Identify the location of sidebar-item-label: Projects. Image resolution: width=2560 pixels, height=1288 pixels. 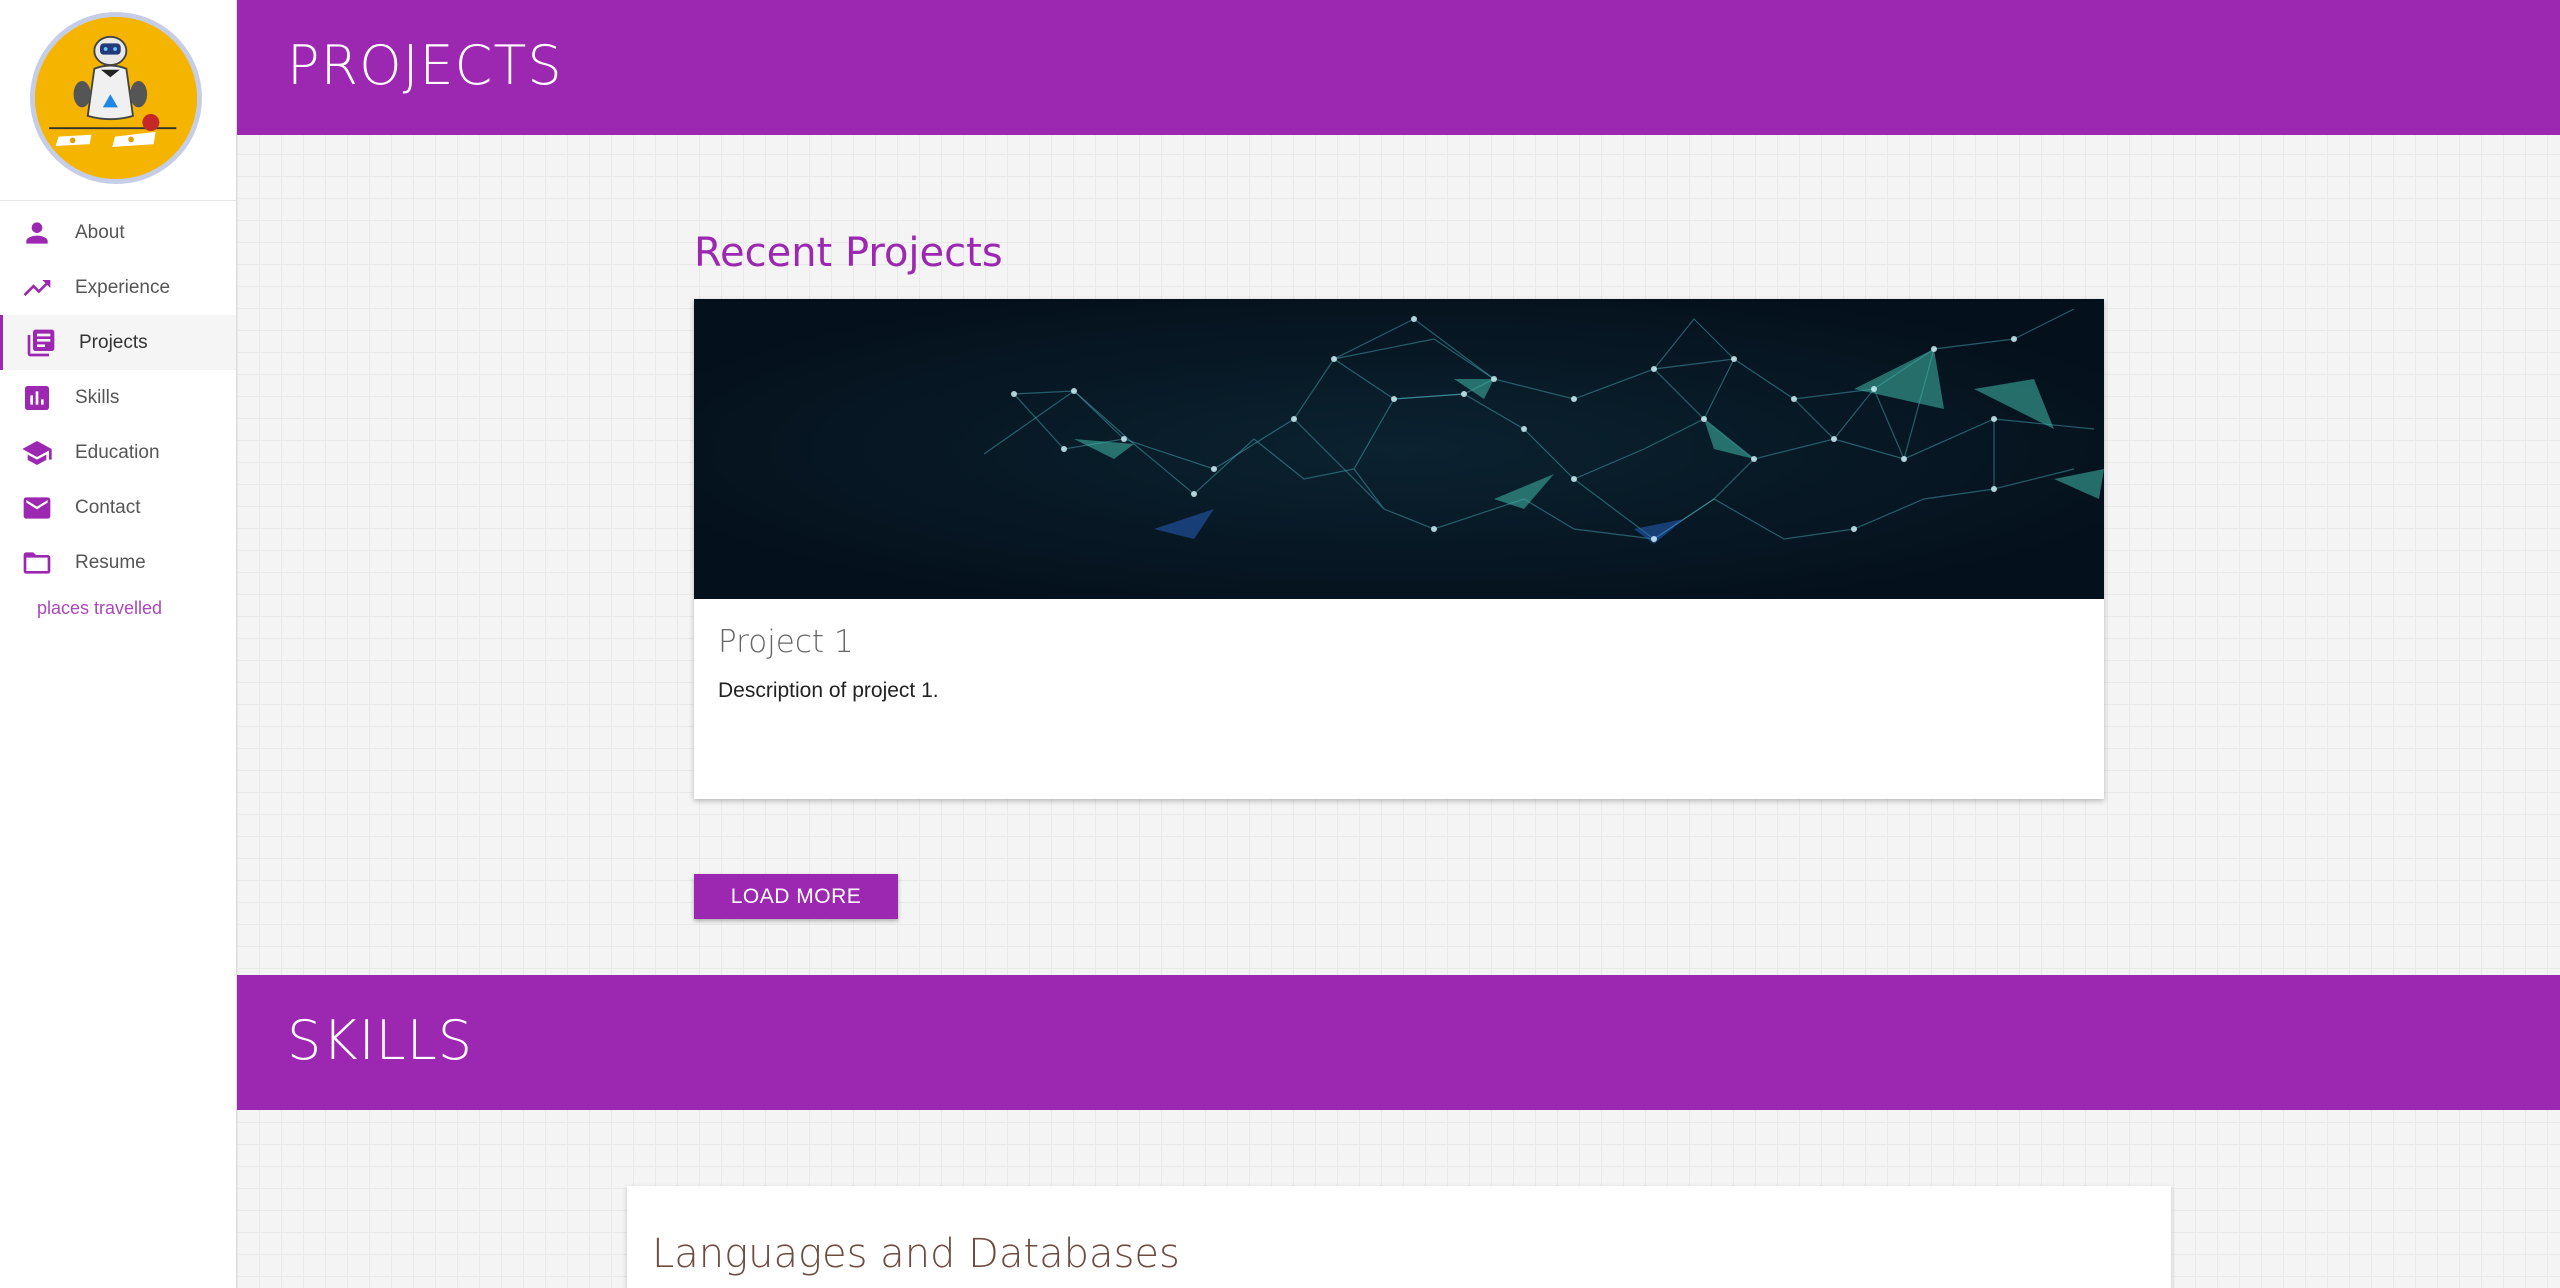
(113, 342).